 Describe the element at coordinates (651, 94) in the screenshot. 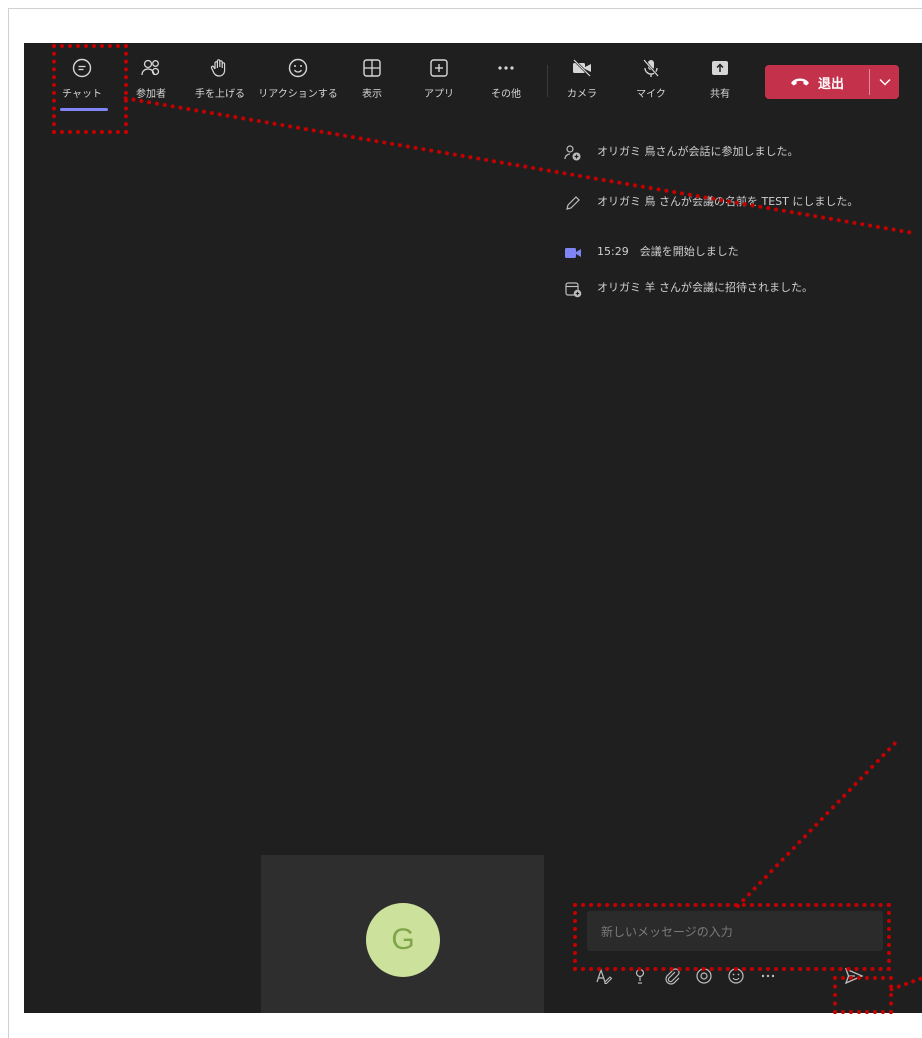

I see `mic-label: マイク` at that location.